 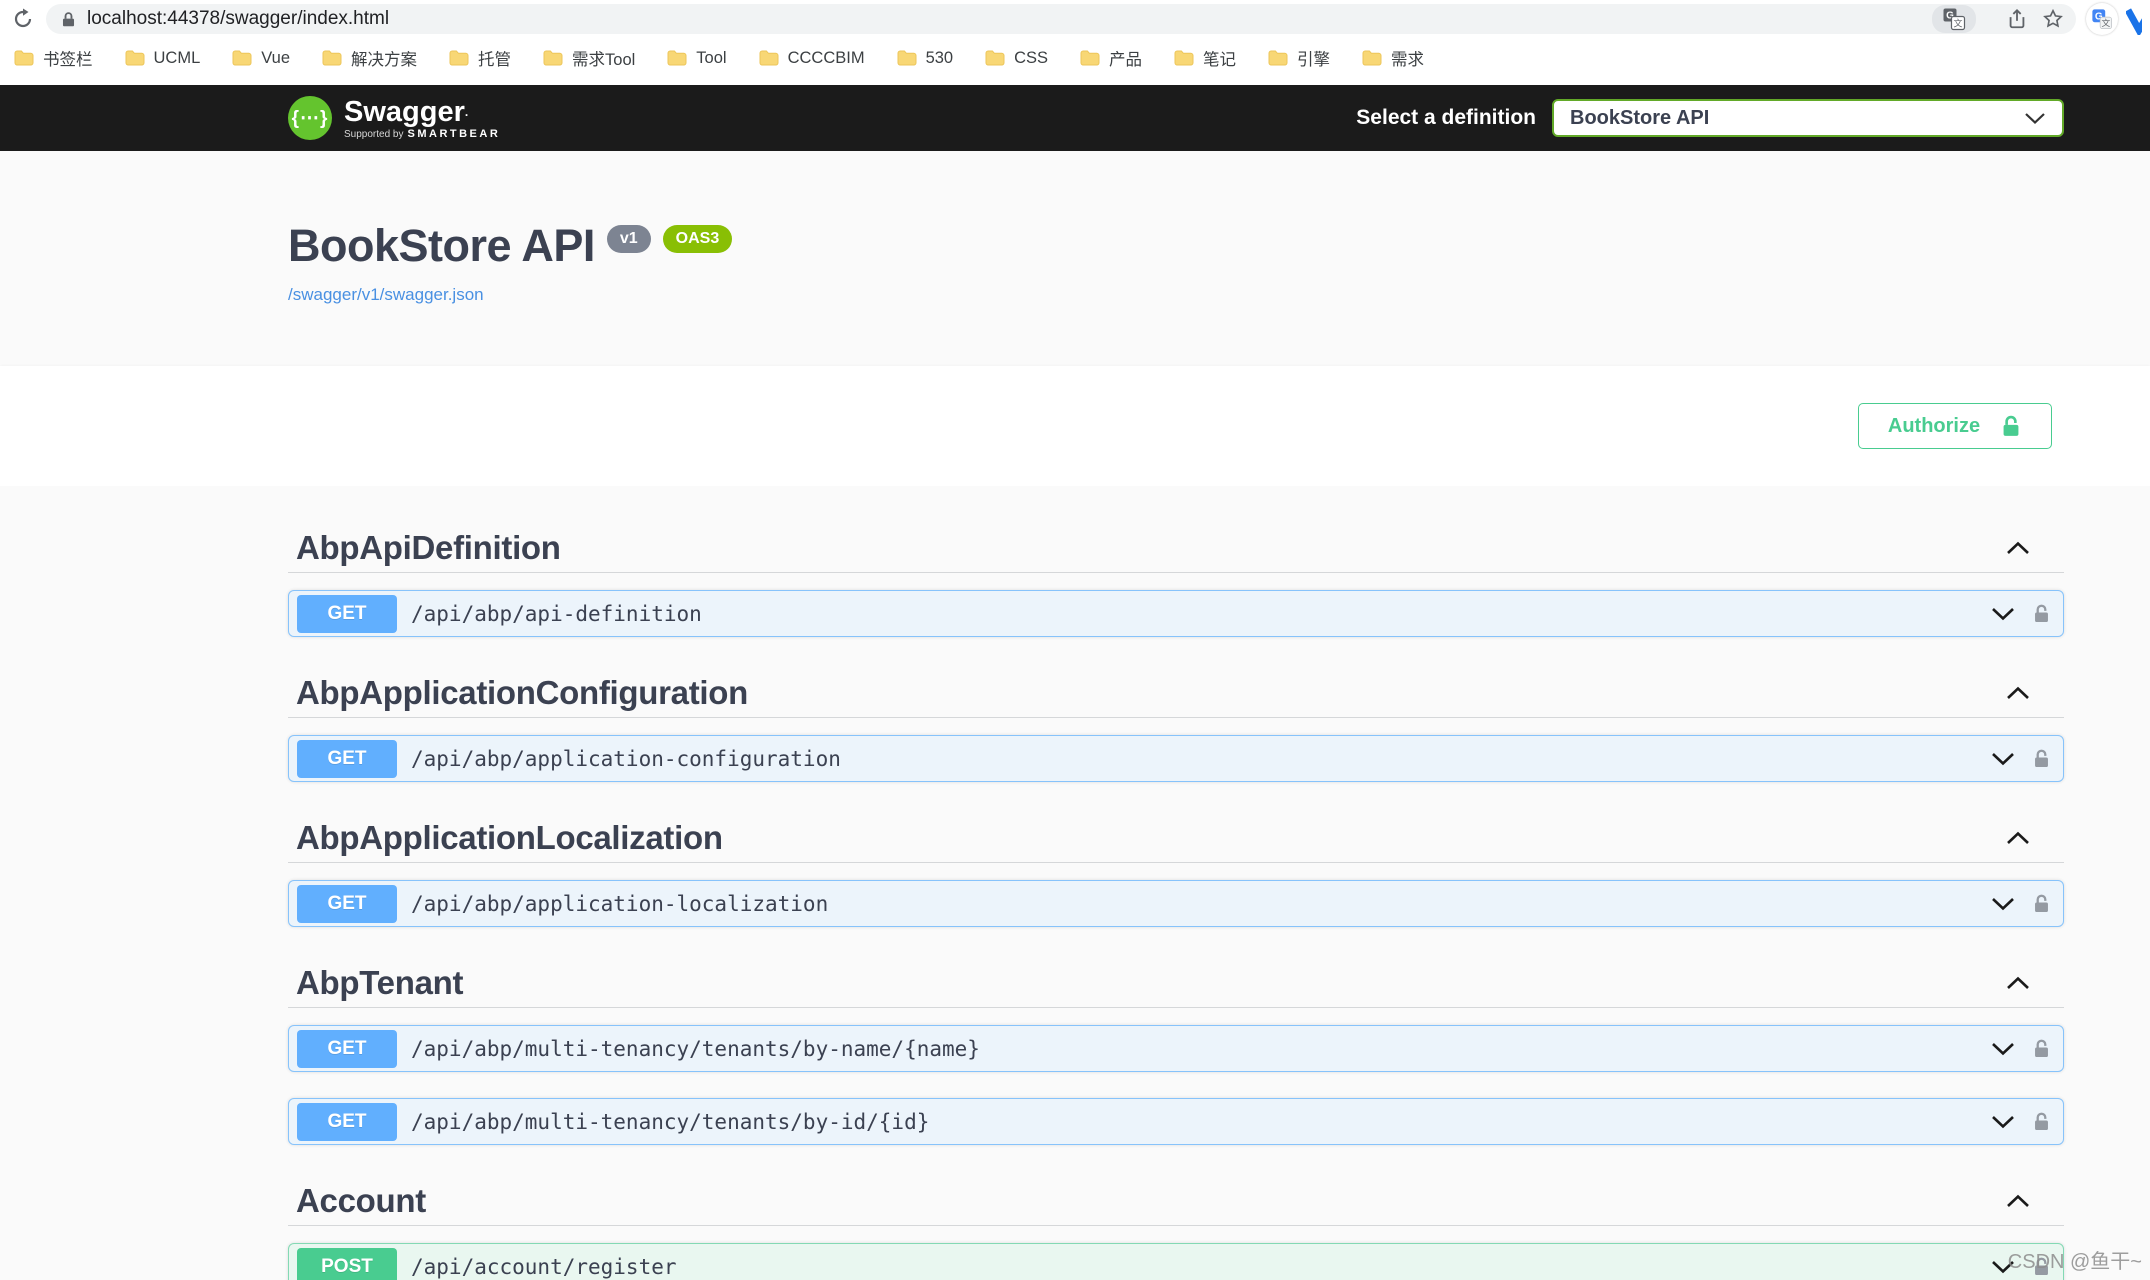 What do you see at coordinates (556, 613) in the screenshot?
I see `operation-path: /api/abp/api-definition` at bounding box center [556, 613].